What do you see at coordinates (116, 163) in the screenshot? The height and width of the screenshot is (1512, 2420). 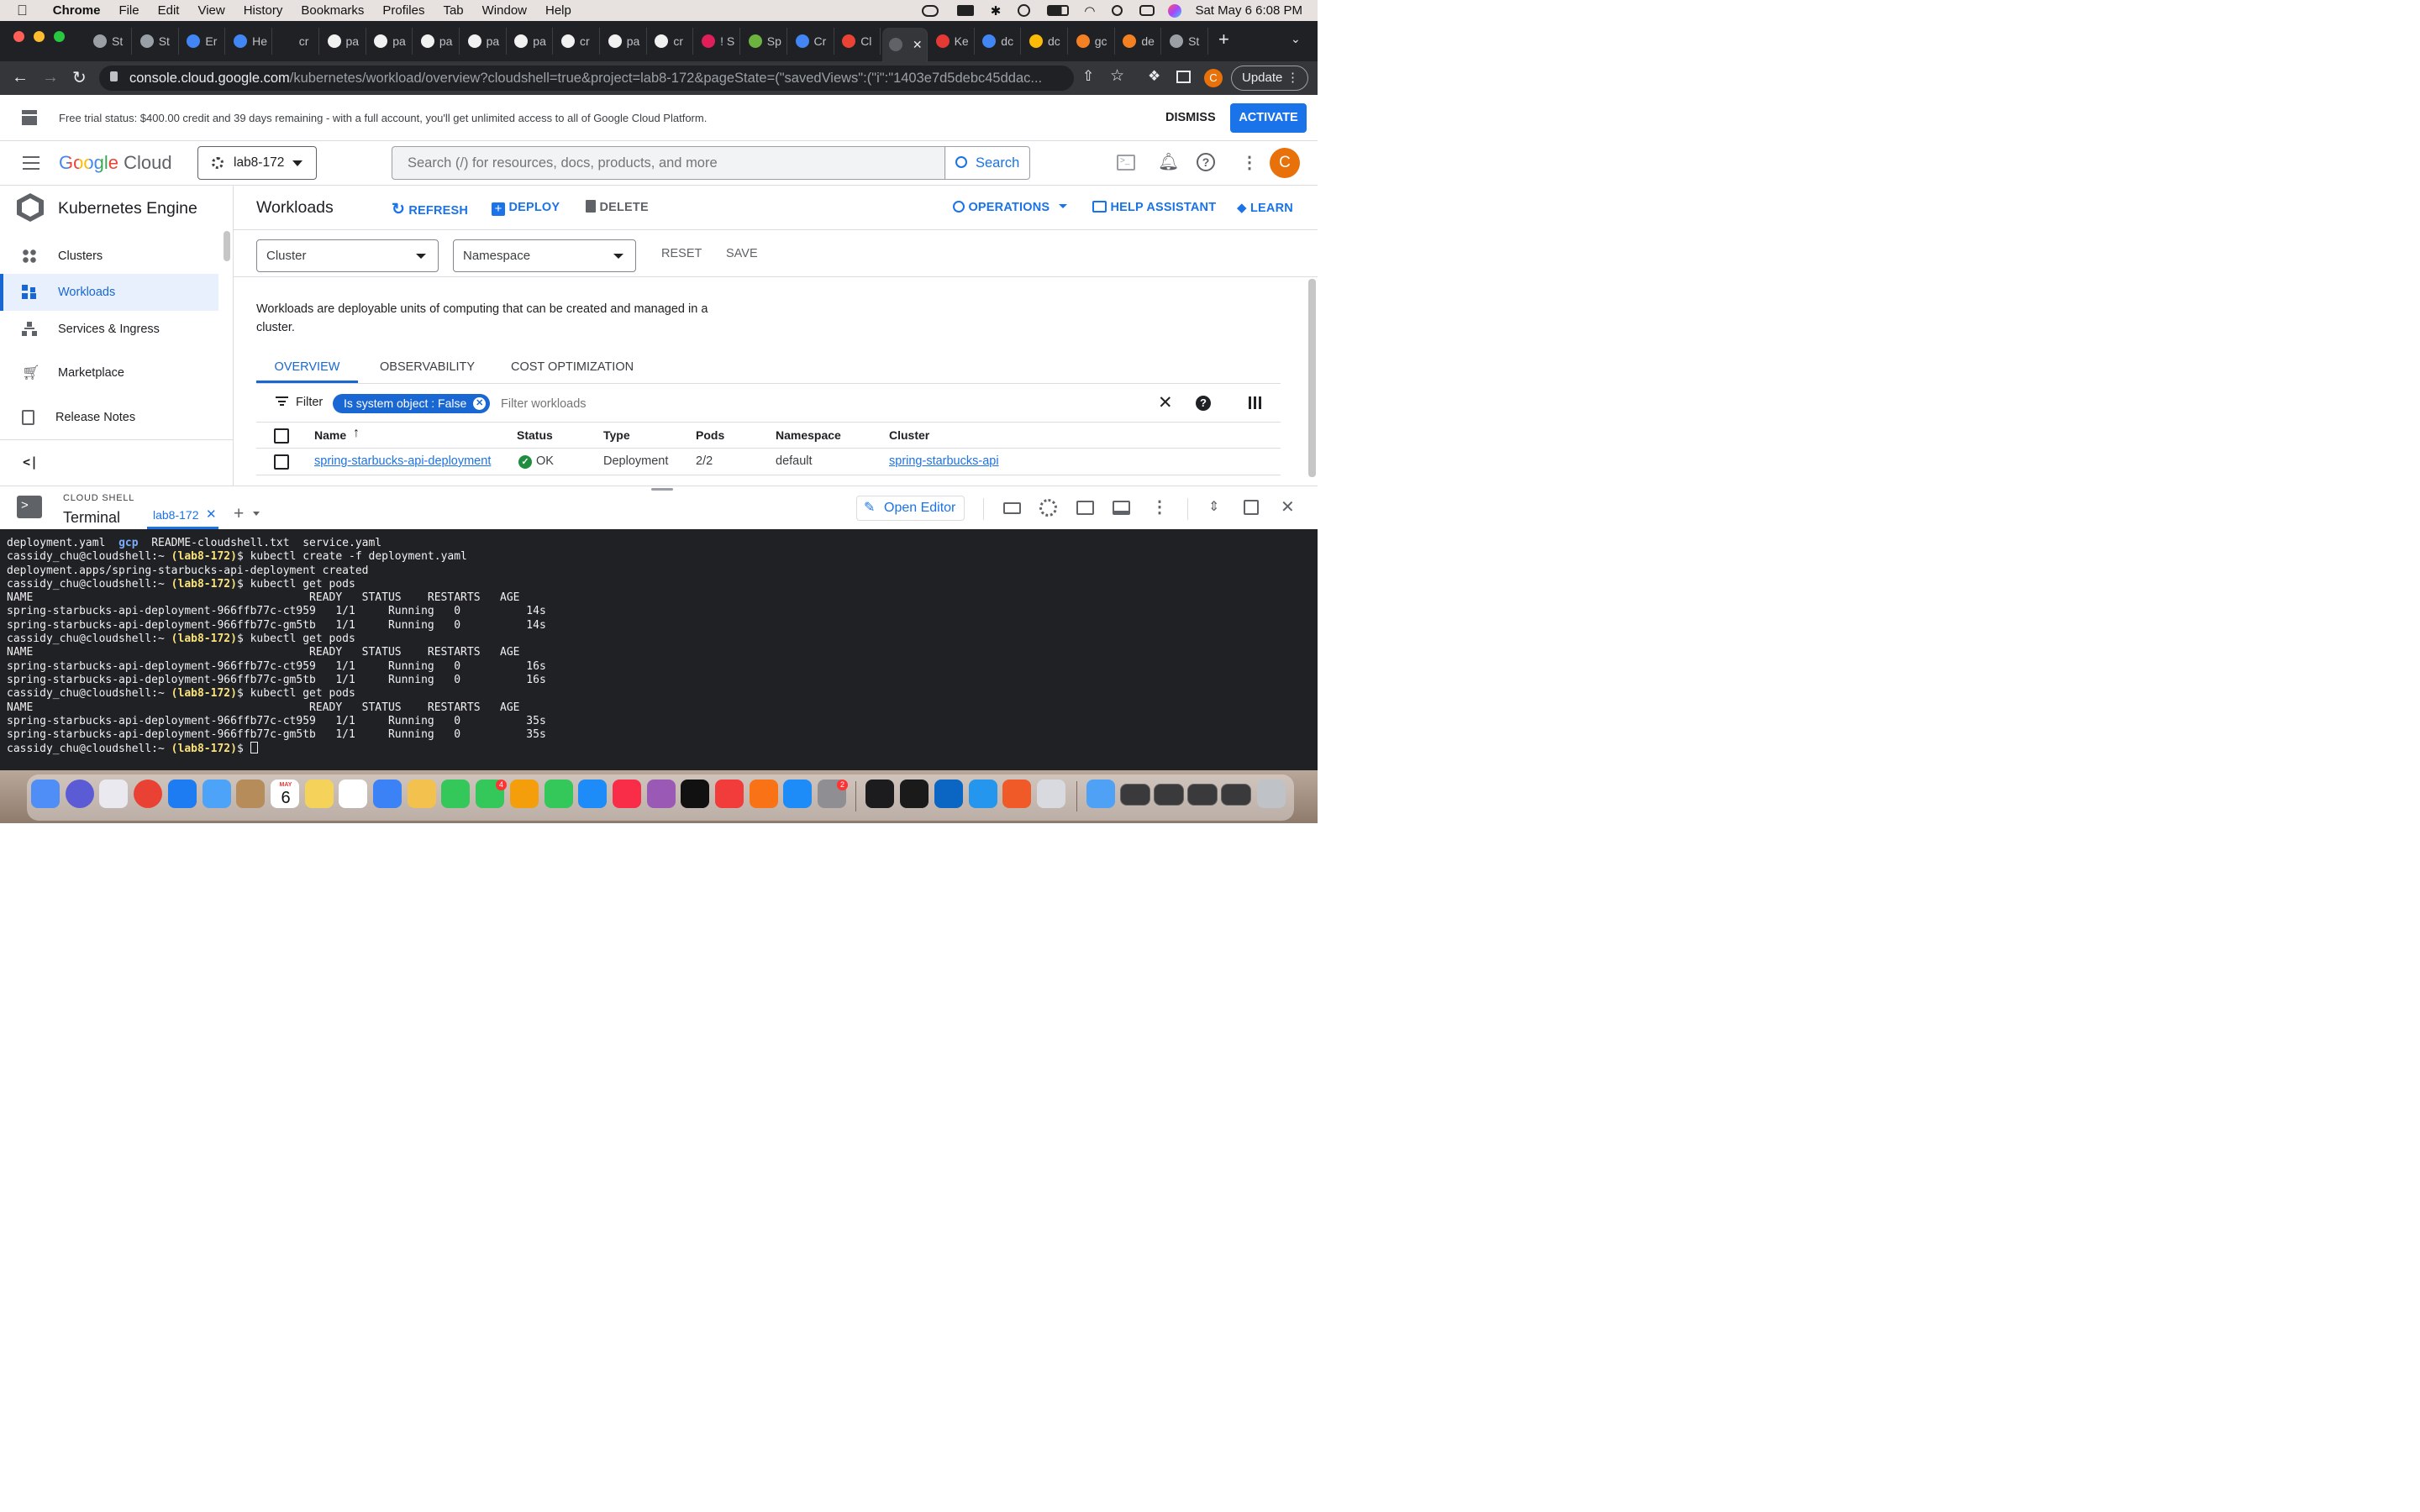 I see `google-cloud-logo: Google Cloud` at bounding box center [116, 163].